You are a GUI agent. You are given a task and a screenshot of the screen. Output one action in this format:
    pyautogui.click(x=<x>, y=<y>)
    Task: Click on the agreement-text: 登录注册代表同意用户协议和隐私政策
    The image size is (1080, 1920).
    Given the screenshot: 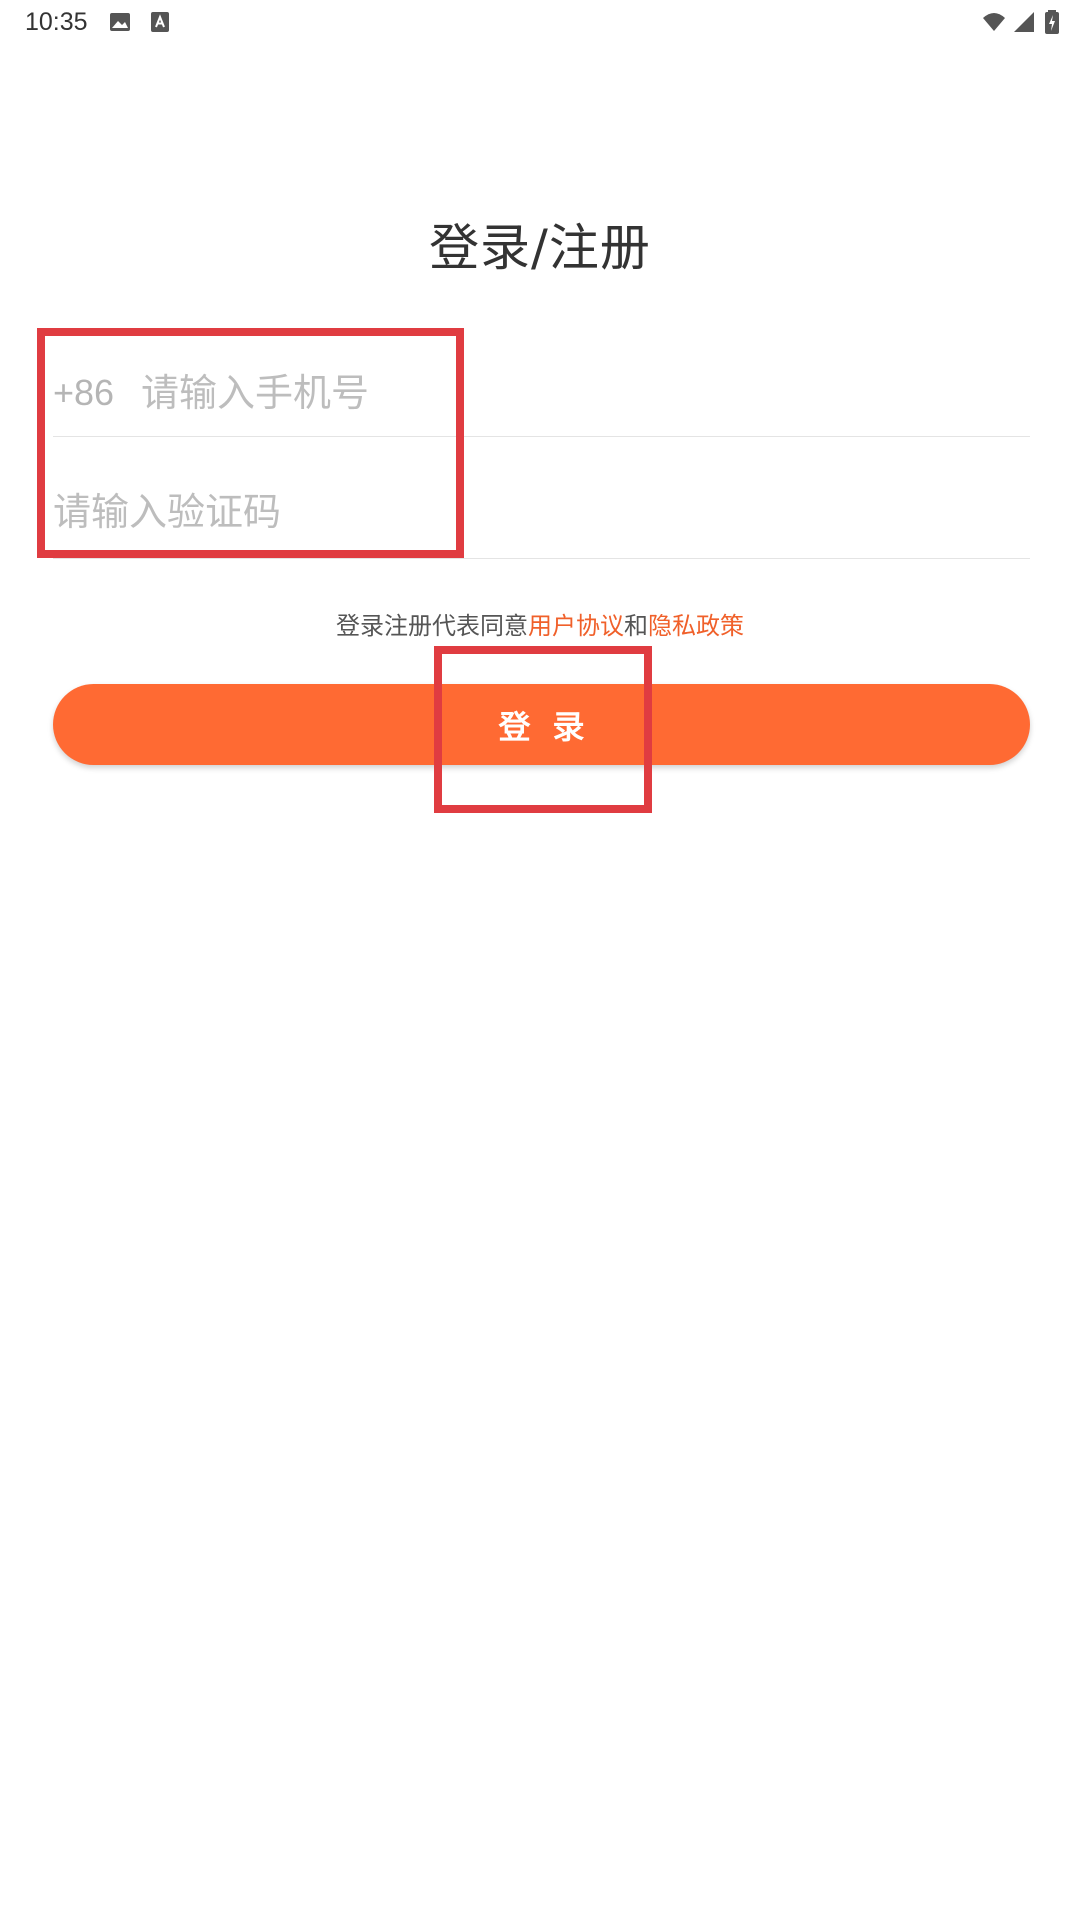 What is the action you would take?
    pyautogui.click(x=540, y=623)
    